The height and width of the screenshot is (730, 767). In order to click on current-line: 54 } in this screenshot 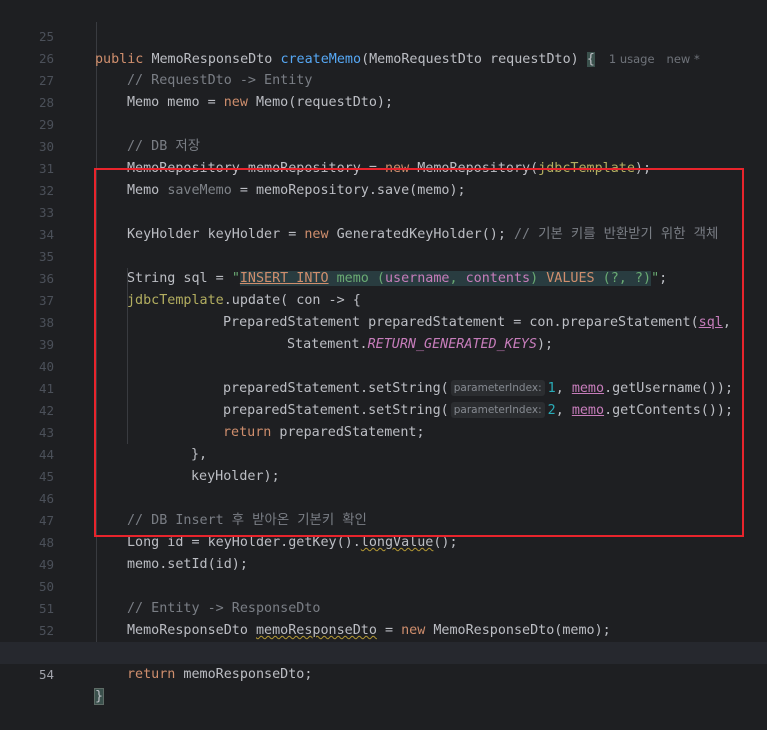, I will do `click(383, 673)`.